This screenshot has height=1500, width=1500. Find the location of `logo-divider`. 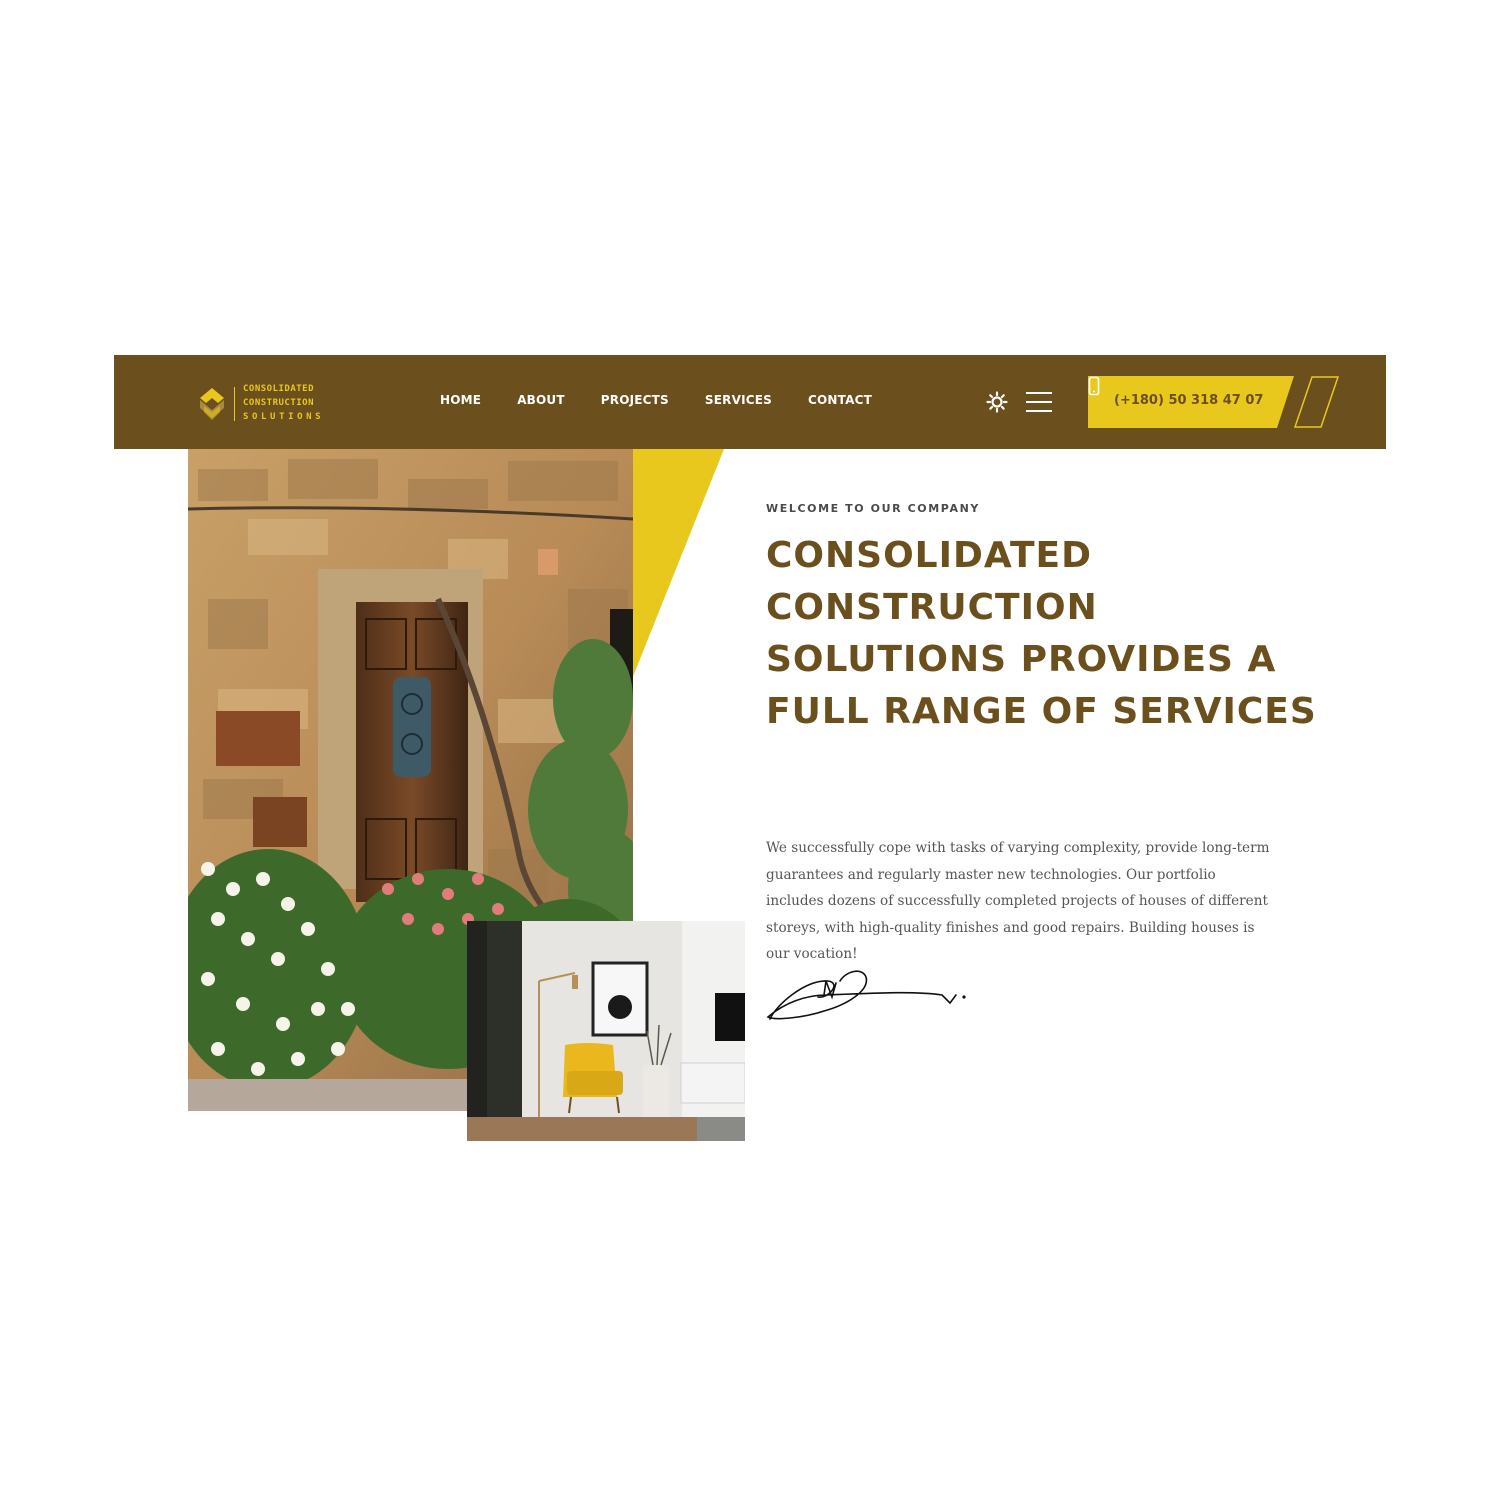

logo-divider is located at coordinates (234, 403).